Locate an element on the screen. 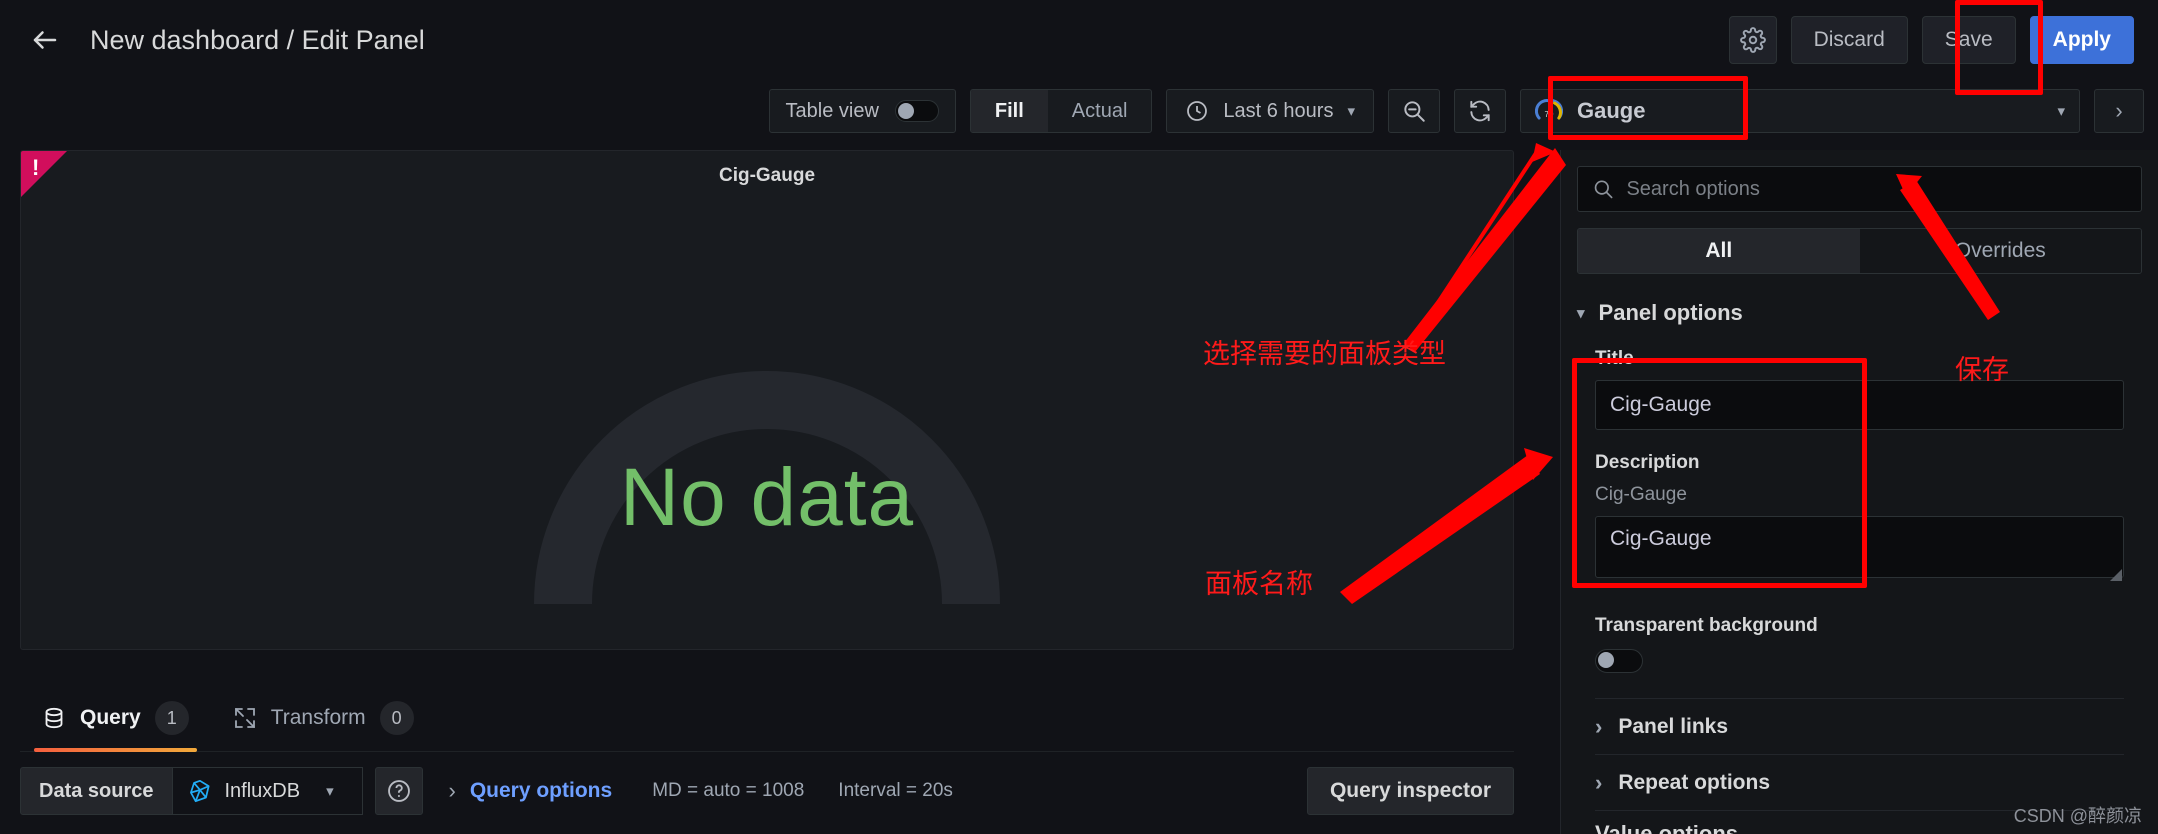  gear-icon is located at coordinates (1752, 40).